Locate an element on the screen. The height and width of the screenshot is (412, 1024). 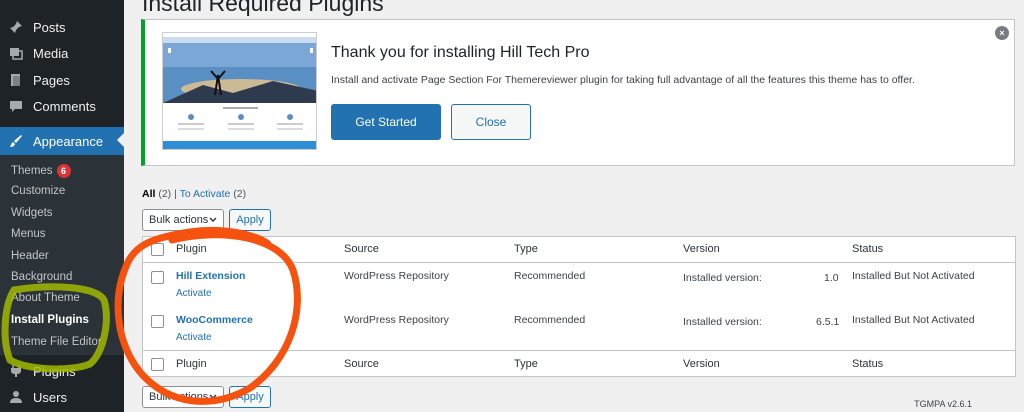
page-icon is located at coordinates (16, 80).